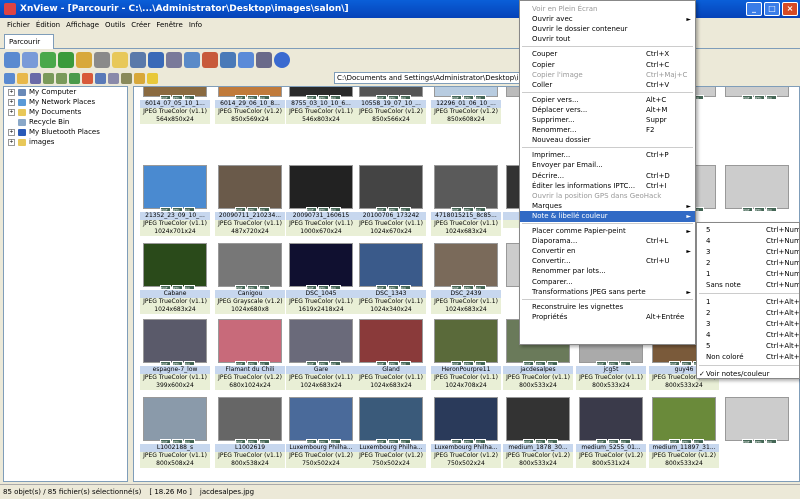  I want to click on browse-icon, so click(12, 60).